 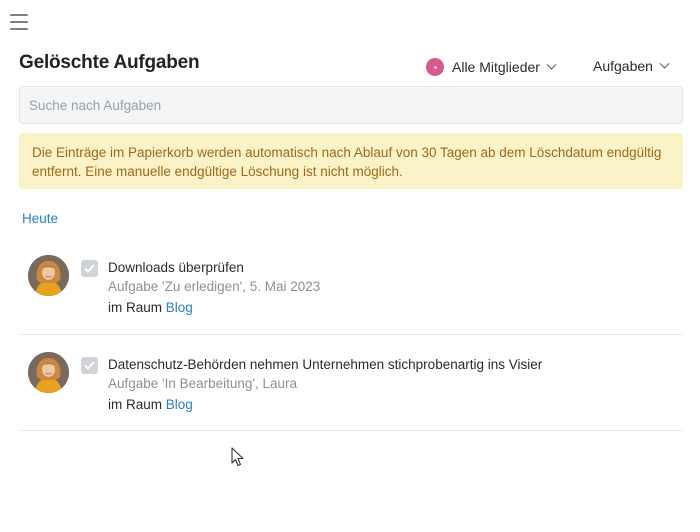 I want to click on section-label-today: Heute, so click(x=40, y=218).